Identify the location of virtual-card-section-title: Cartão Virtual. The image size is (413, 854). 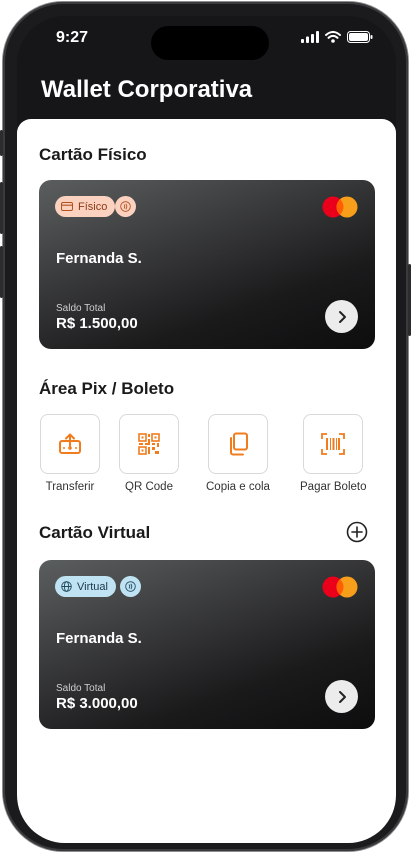
(95, 532).